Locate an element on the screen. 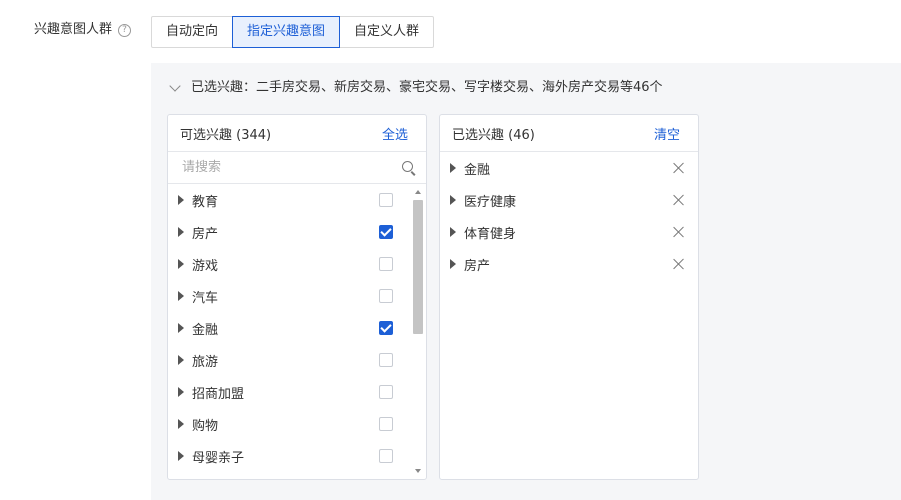 The height and width of the screenshot is (500, 901). selected-list: 金融 医疗健康 体育健身 房产 is located at coordinates (569, 216).